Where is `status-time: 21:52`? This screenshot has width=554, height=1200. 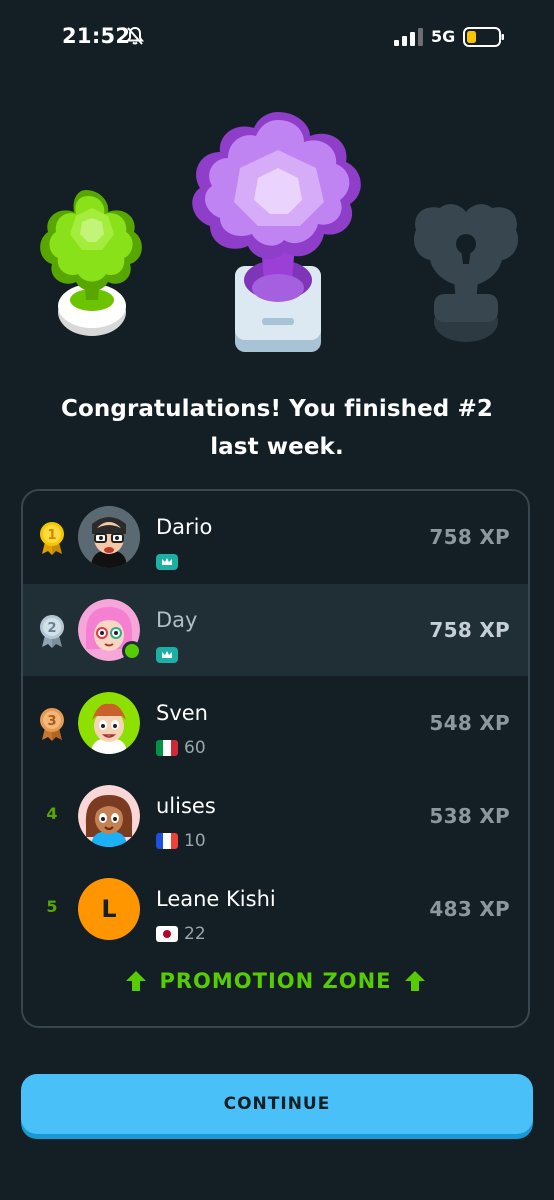
status-time: 21:52 is located at coordinates (96, 36).